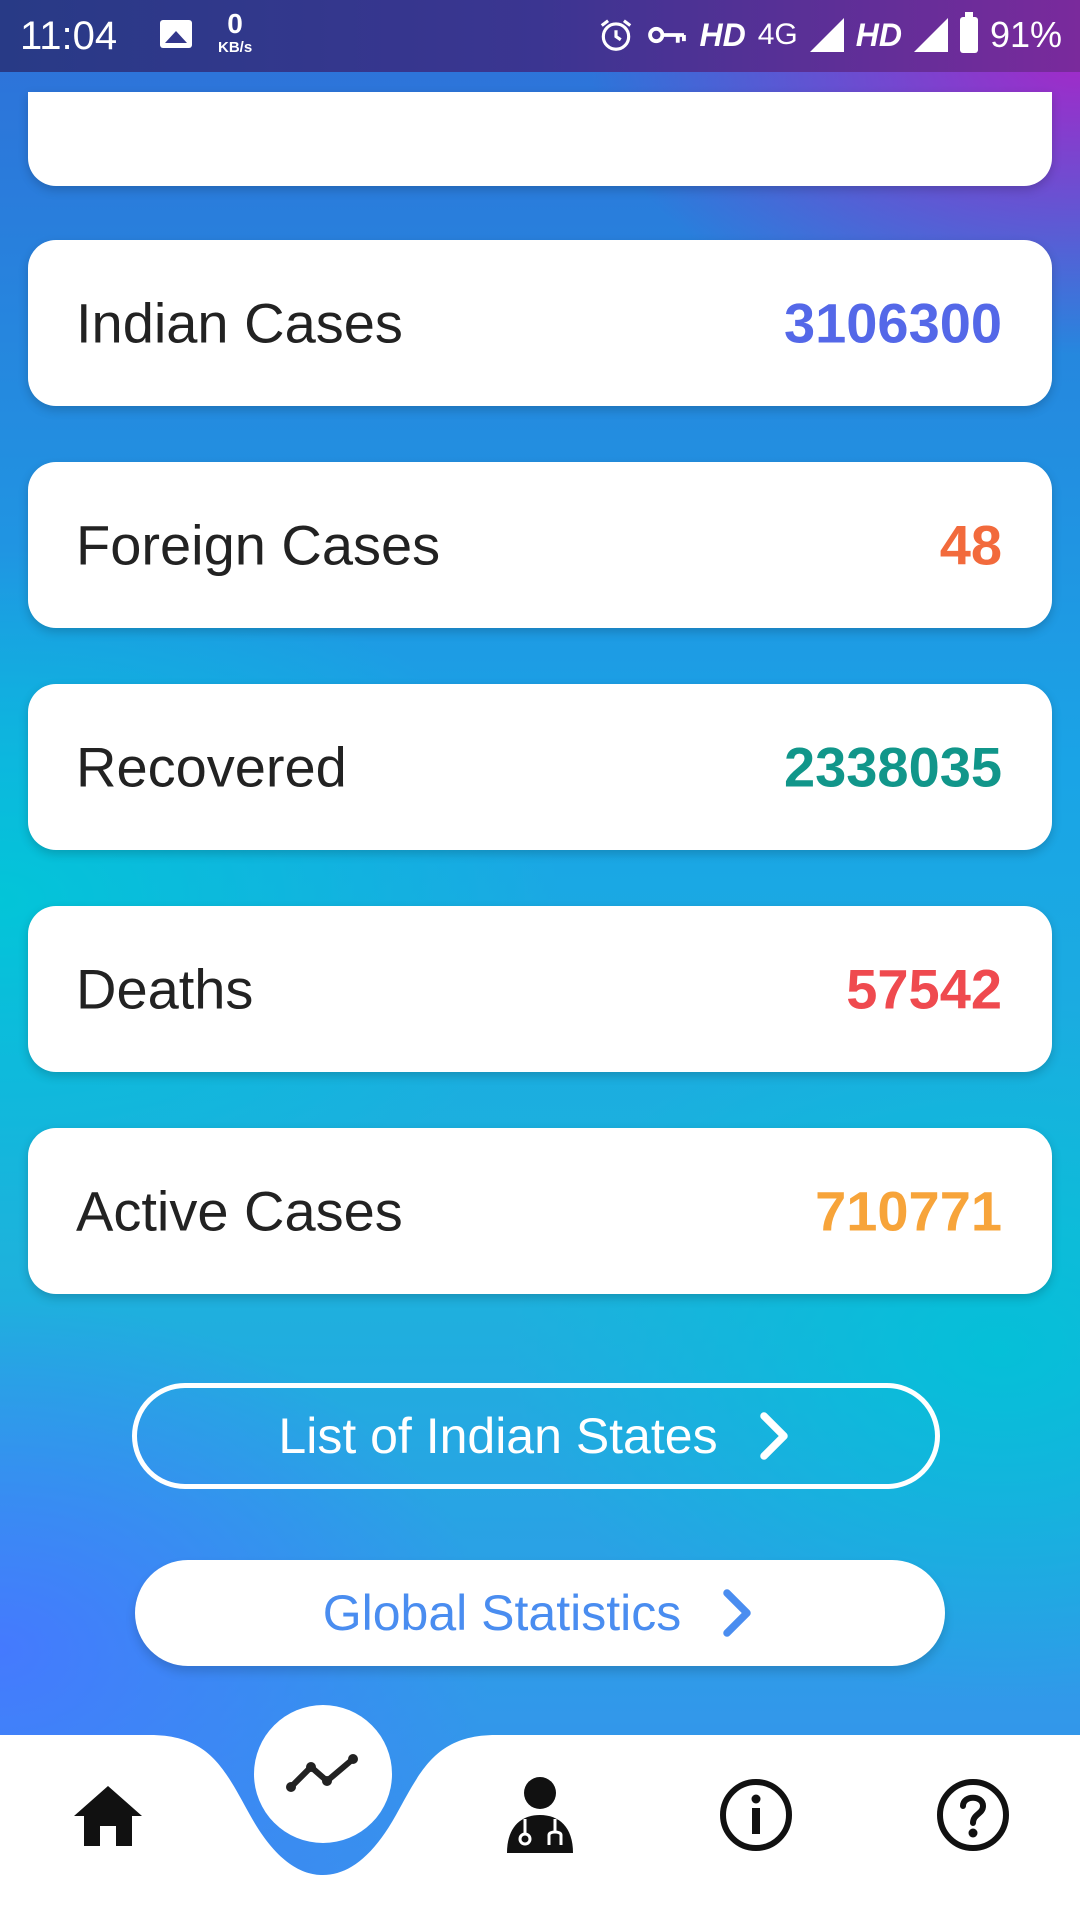 Image resolution: width=1080 pixels, height=1920 pixels. Describe the element at coordinates (970, 545) in the screenshot. I see `stat-value: 48` at that location.